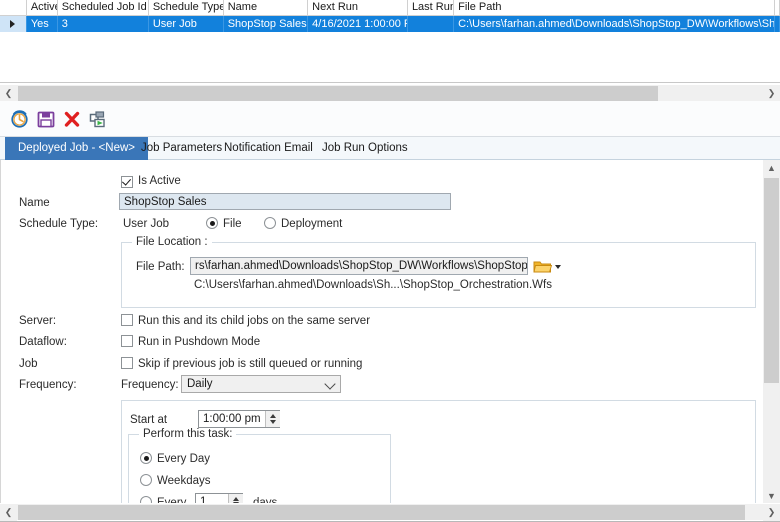 Image resolution: width=780 pixels, height=522 pixels. Describe the element at coordinates (777, 24) in the screenshot. I see `cell-filler` at that location.